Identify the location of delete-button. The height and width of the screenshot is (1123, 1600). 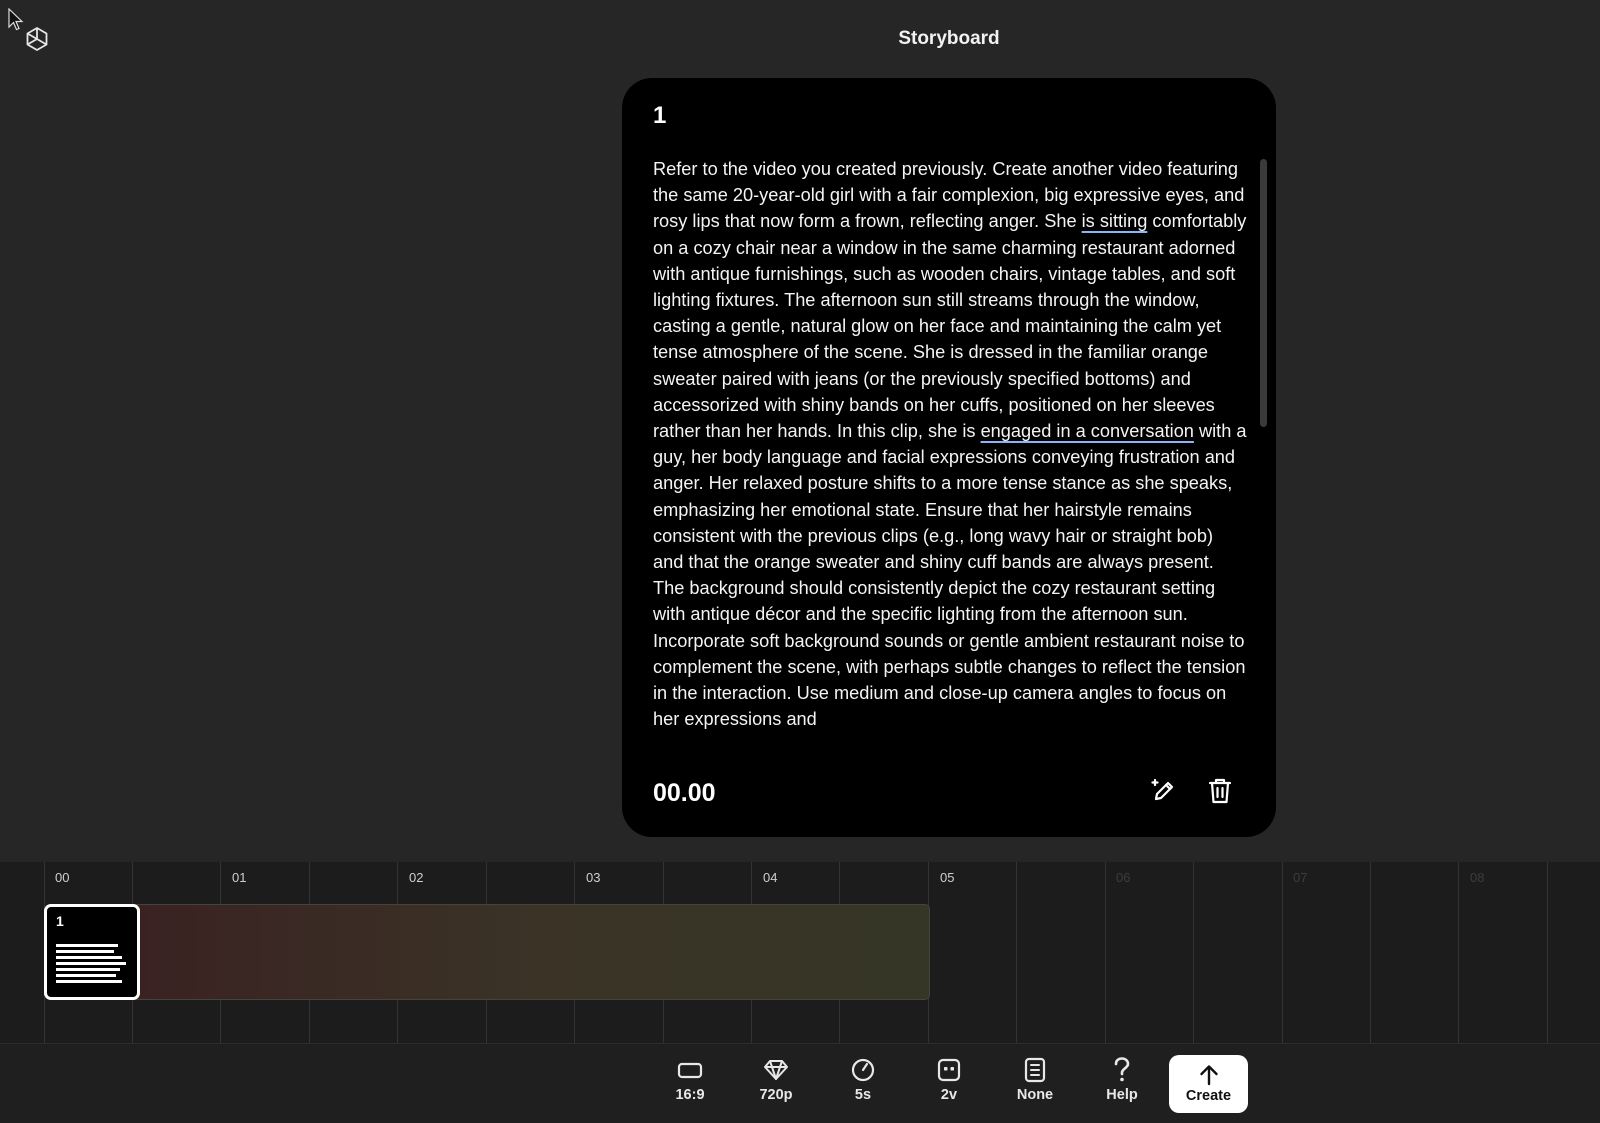
(1220, 791).